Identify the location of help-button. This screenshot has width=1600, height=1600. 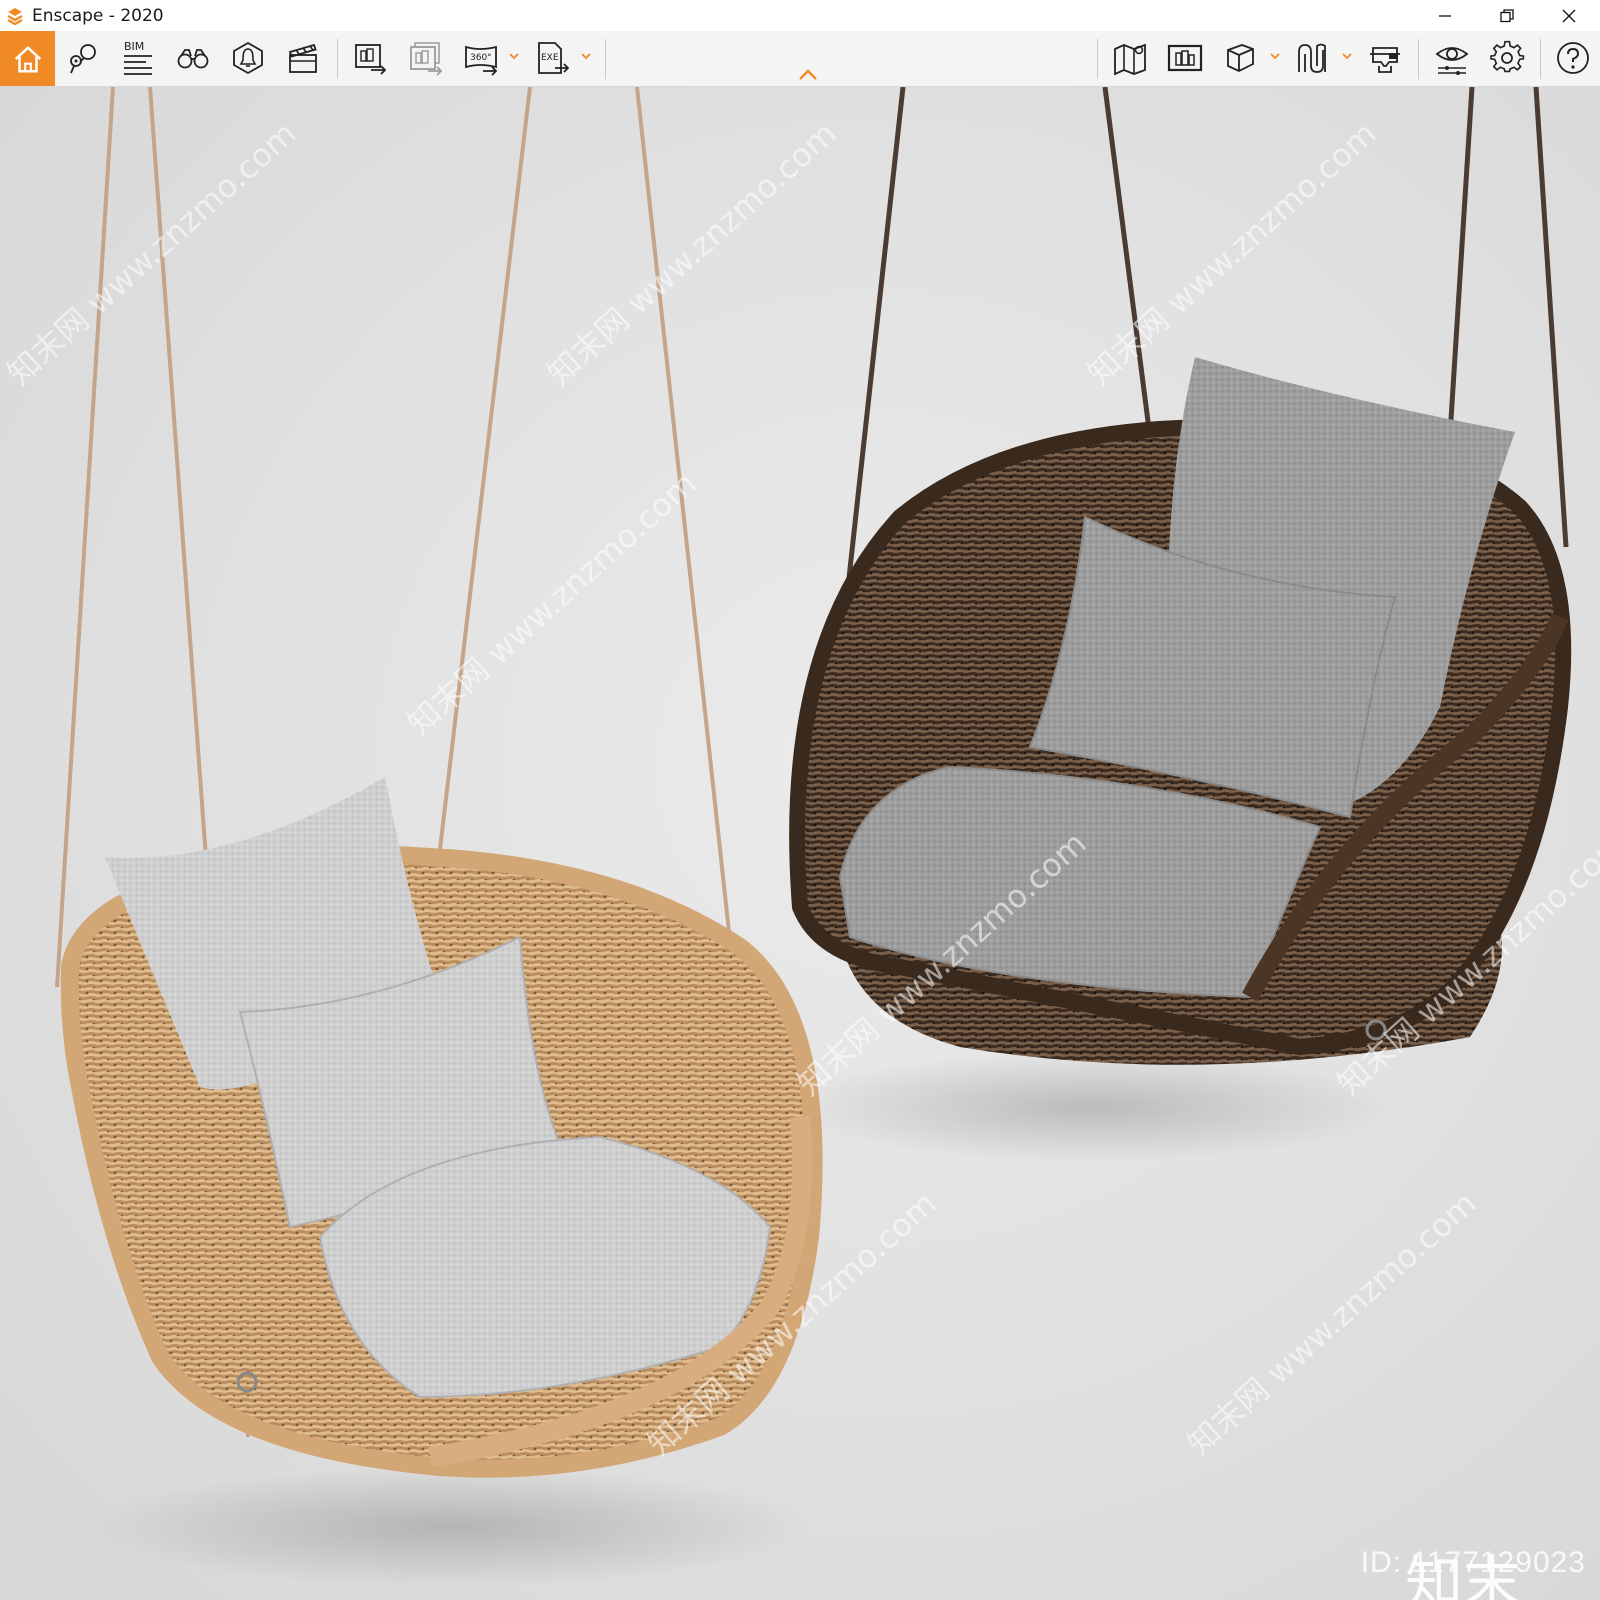
(1573, 58).